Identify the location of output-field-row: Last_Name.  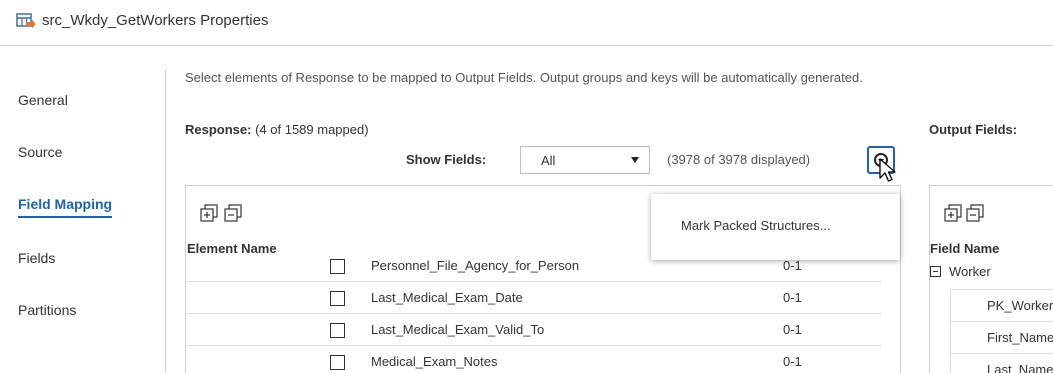
(1001, 363).